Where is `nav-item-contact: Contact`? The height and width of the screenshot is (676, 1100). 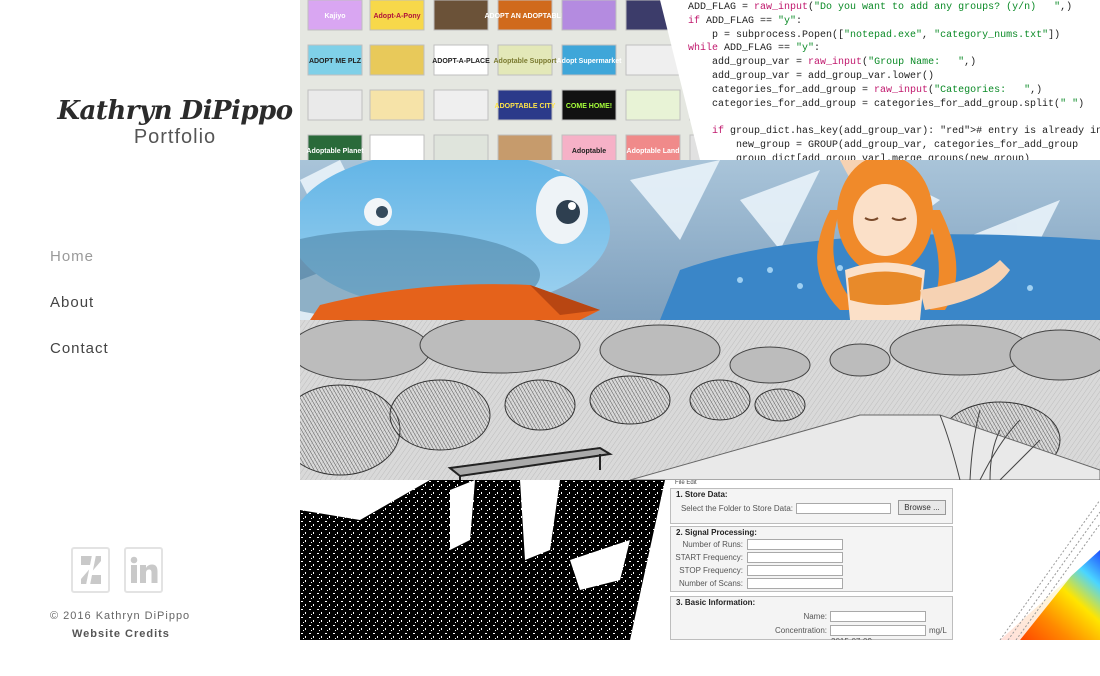
nav-item-contact: Contact is located at coordinates (79, 349).